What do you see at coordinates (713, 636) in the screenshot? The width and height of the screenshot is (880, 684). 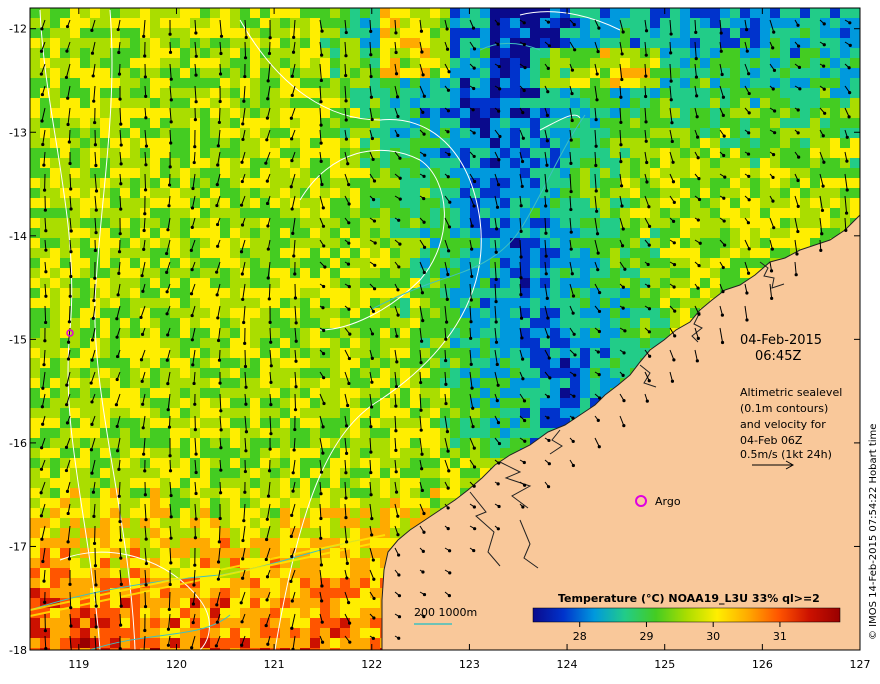 I see `colorbar-tick-label: 30` at bounding box center [713, 636].